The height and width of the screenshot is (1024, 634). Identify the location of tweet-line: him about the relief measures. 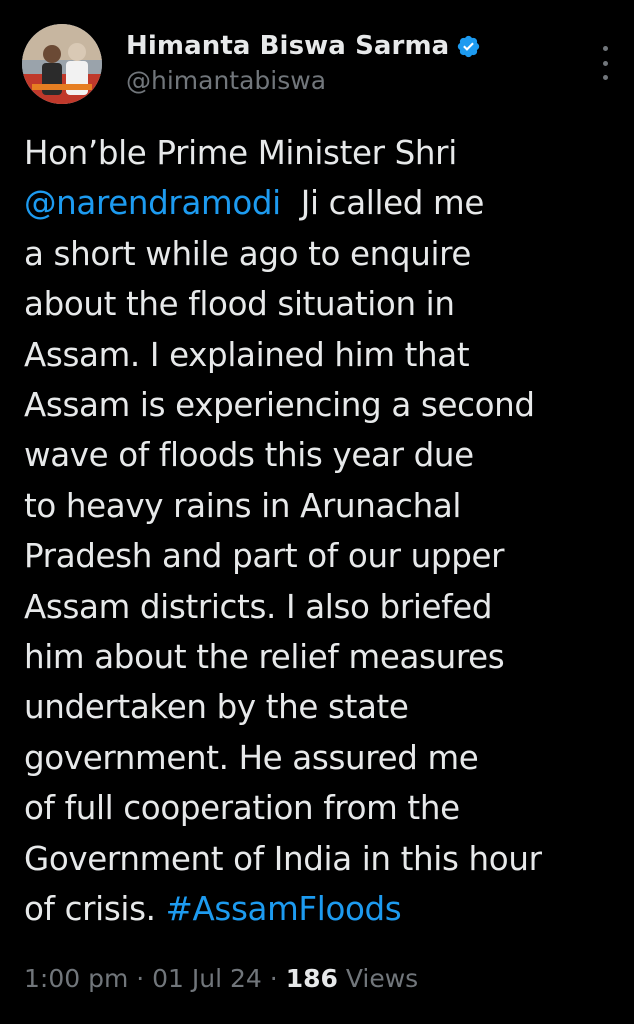
(324, 657).